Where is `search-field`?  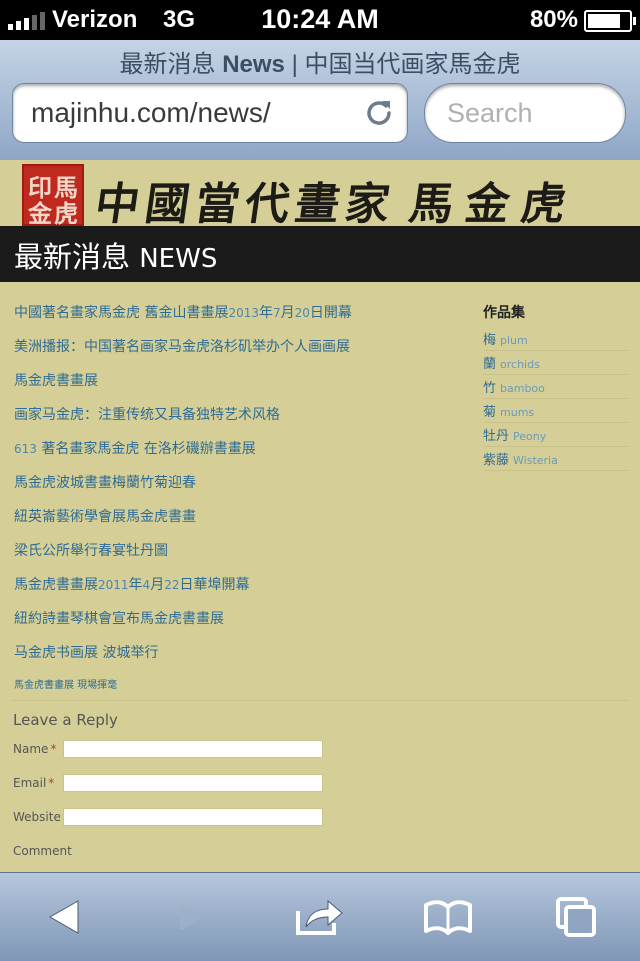 search-field is located at coordinates (525, 113).